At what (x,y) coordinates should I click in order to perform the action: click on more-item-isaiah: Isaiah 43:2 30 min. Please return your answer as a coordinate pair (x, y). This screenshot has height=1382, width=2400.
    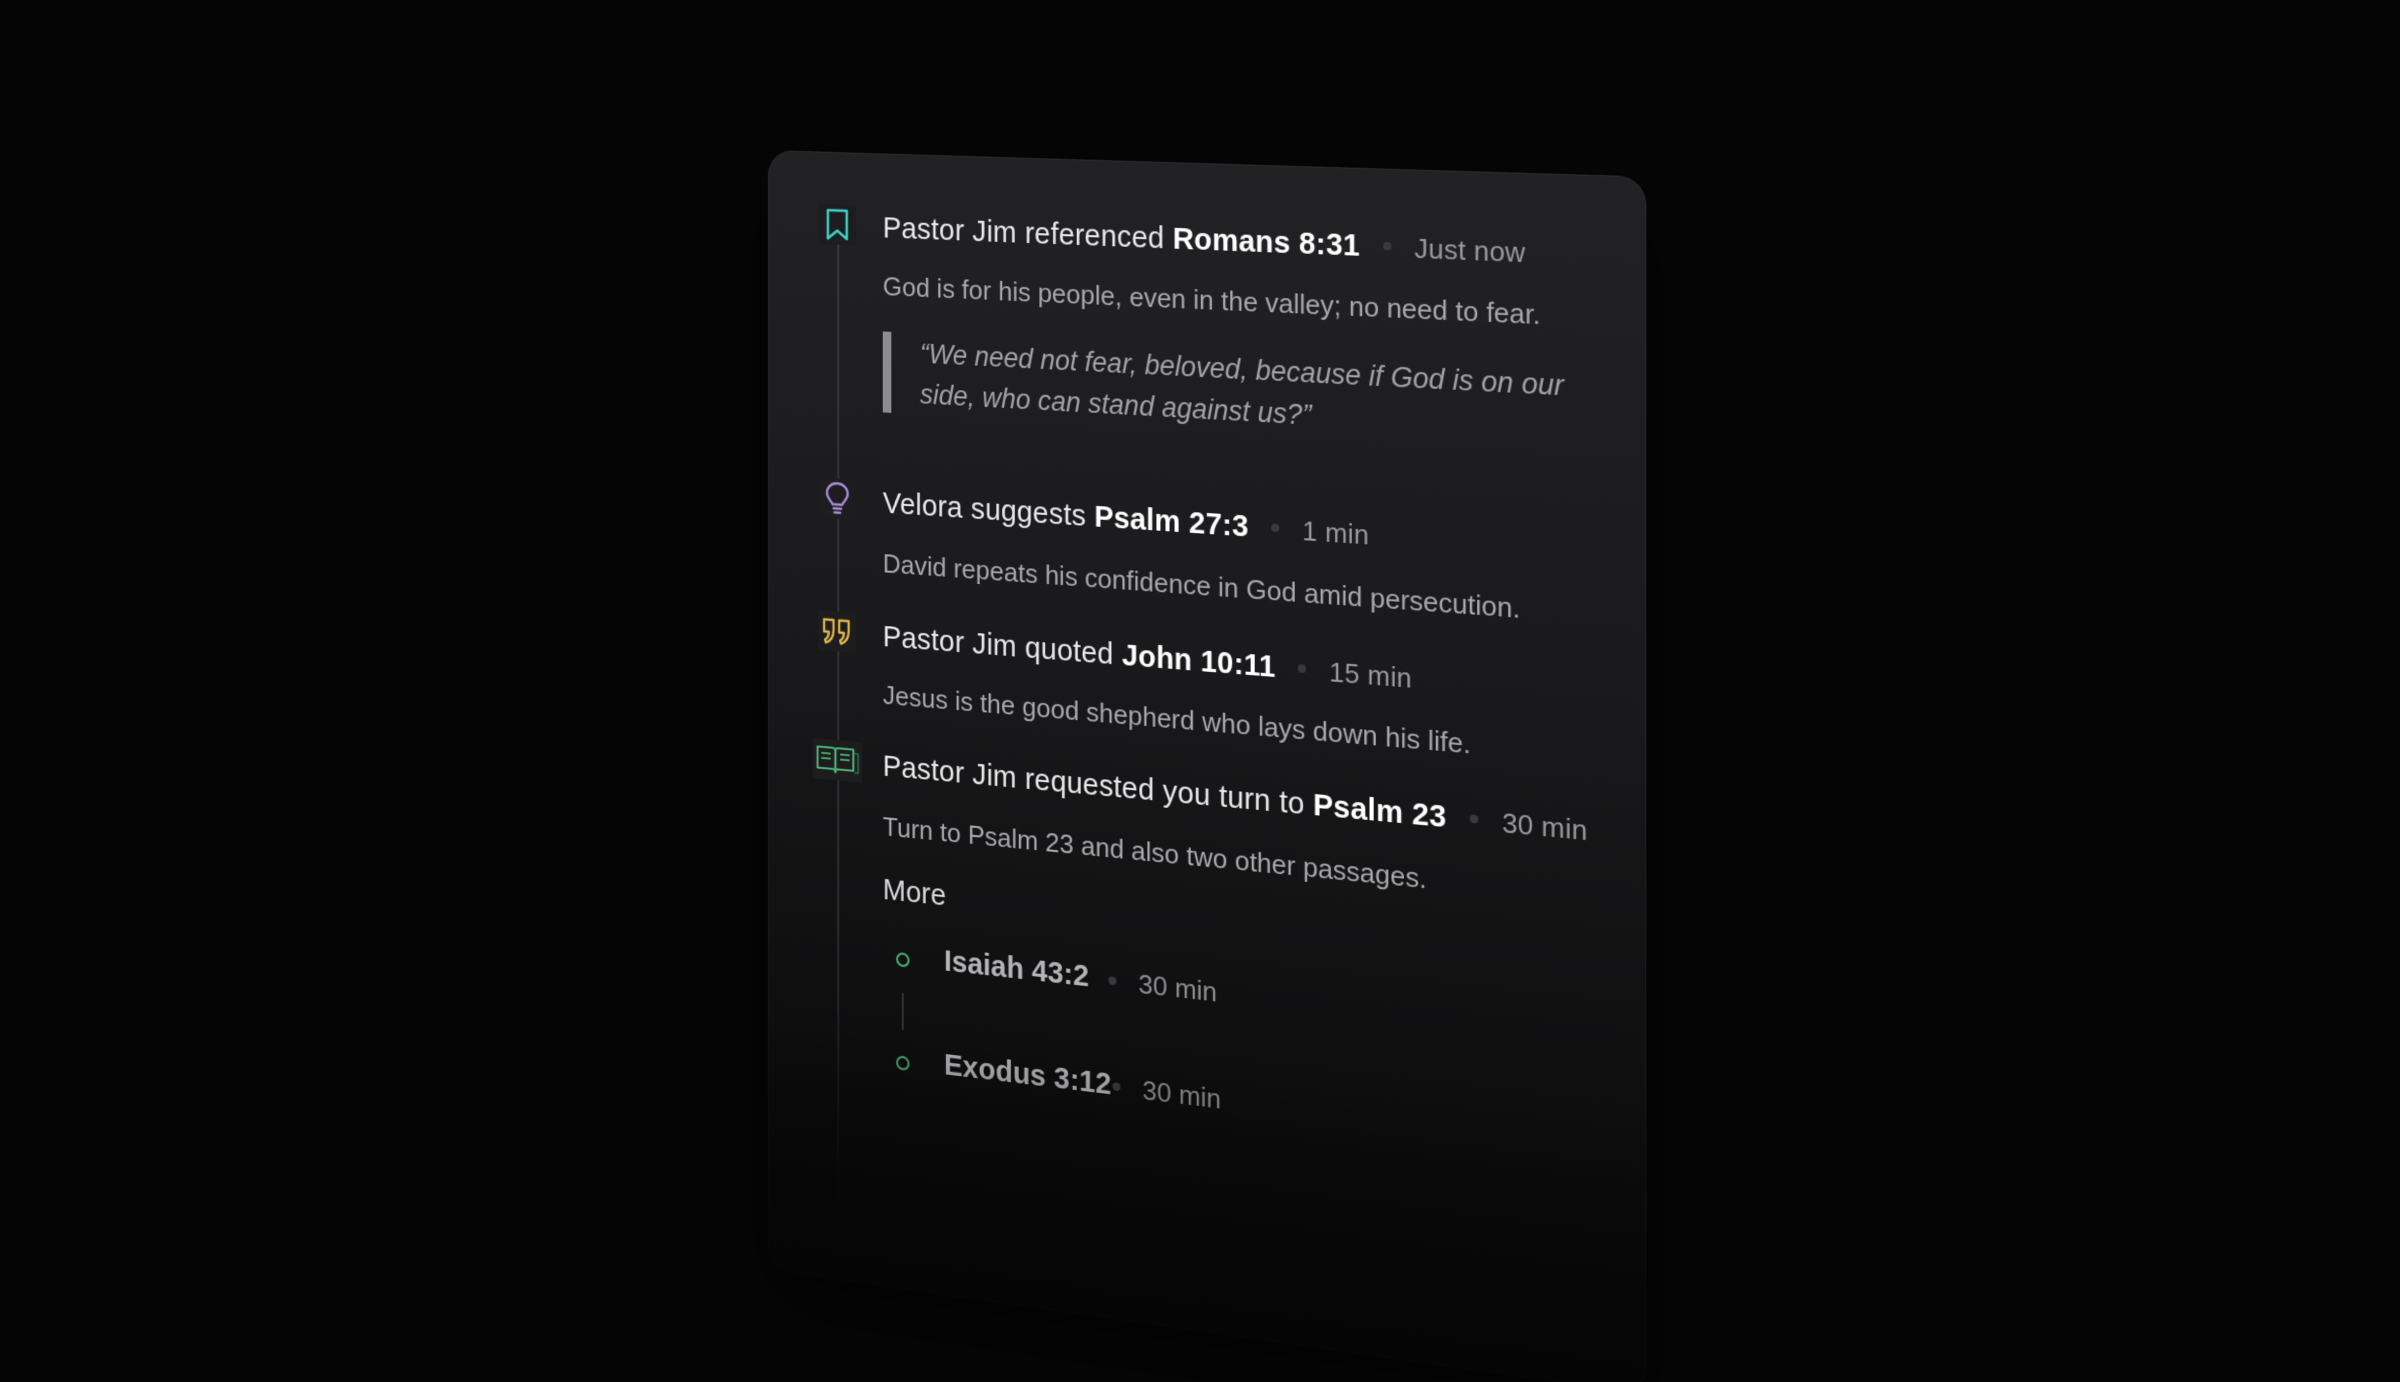
    Looking at the image, I should click on (1185, 992).